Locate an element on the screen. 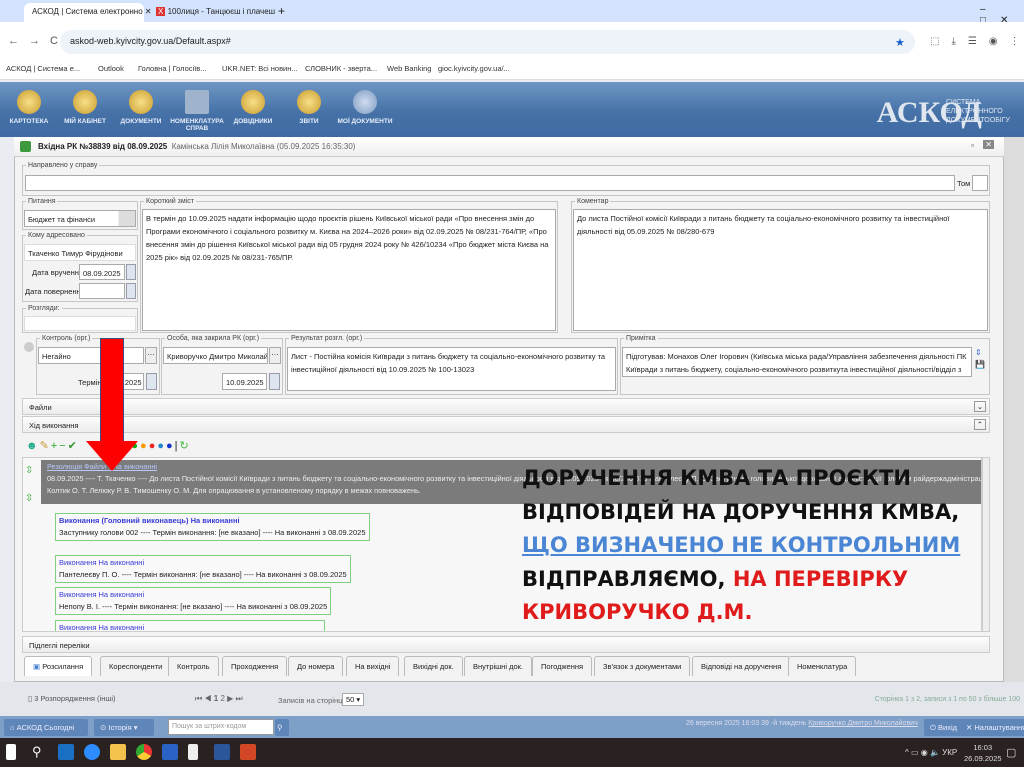 The height and width of the screenshot is (767, 1024). page-2: 2 is located at coordinates (222, 698).